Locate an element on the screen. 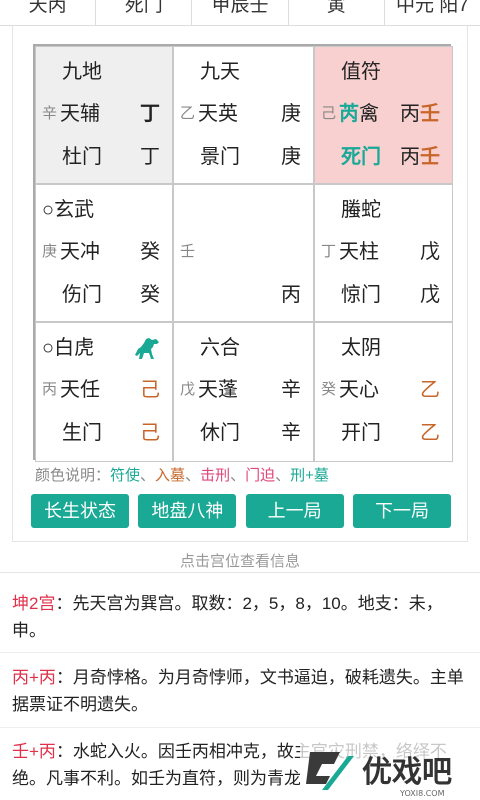  top-cell-3: 甲辰壬 is located at coordinates (240, 12).